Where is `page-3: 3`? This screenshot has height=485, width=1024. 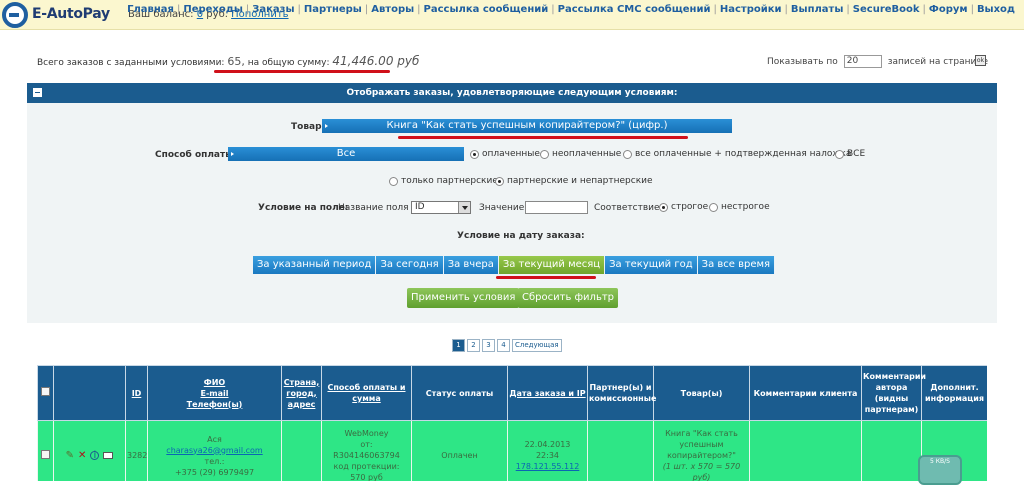
page-3: 3 is located at coordinates (488, 345).